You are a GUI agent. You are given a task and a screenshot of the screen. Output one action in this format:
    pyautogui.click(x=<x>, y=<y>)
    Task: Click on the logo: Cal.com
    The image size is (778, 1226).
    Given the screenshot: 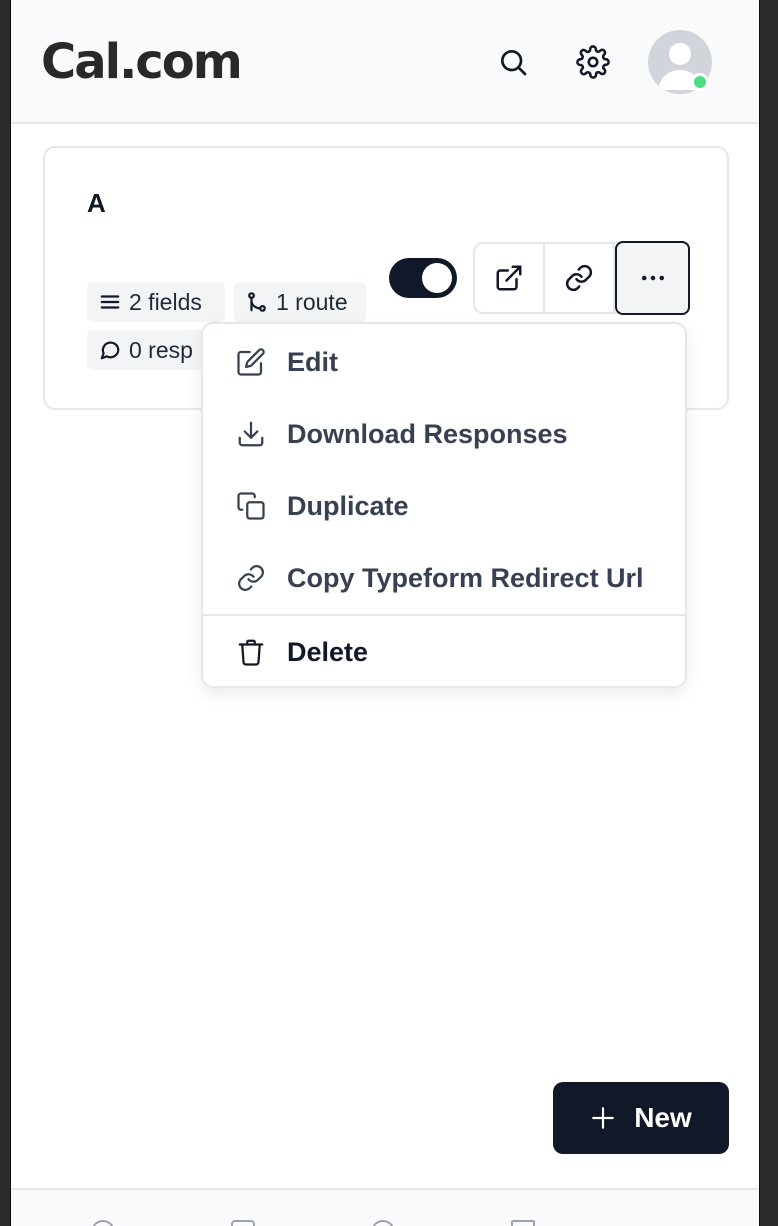 What is the action you would take?
    pyautogui.click(x=142, y=62)
    